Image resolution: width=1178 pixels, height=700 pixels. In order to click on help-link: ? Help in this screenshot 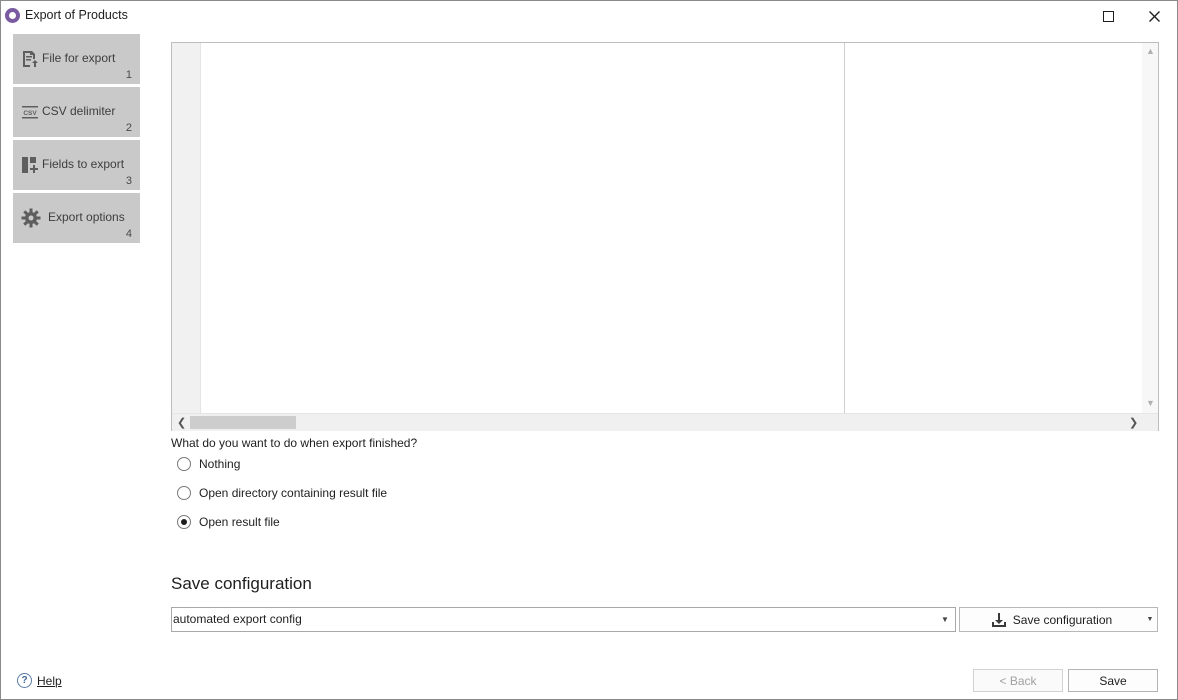, I will do `click(39, 680)`.